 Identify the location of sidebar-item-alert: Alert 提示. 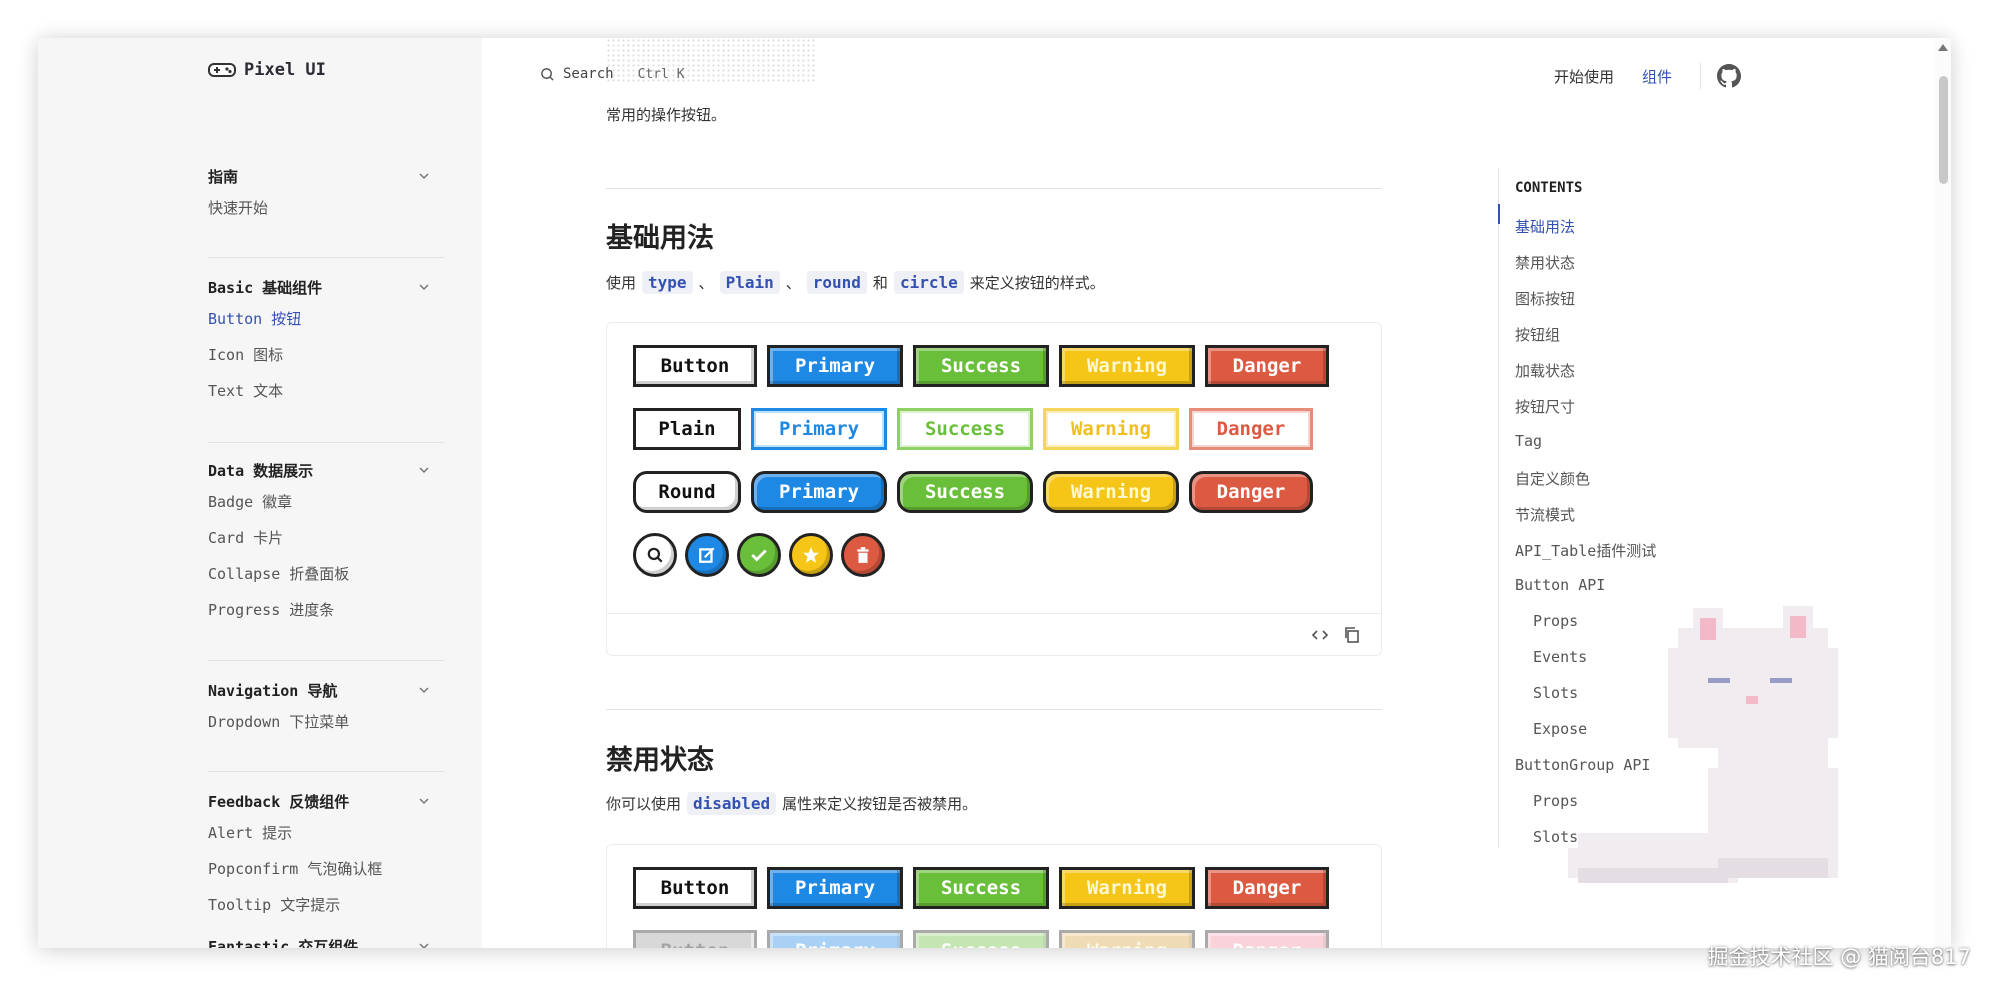
(319, 833).